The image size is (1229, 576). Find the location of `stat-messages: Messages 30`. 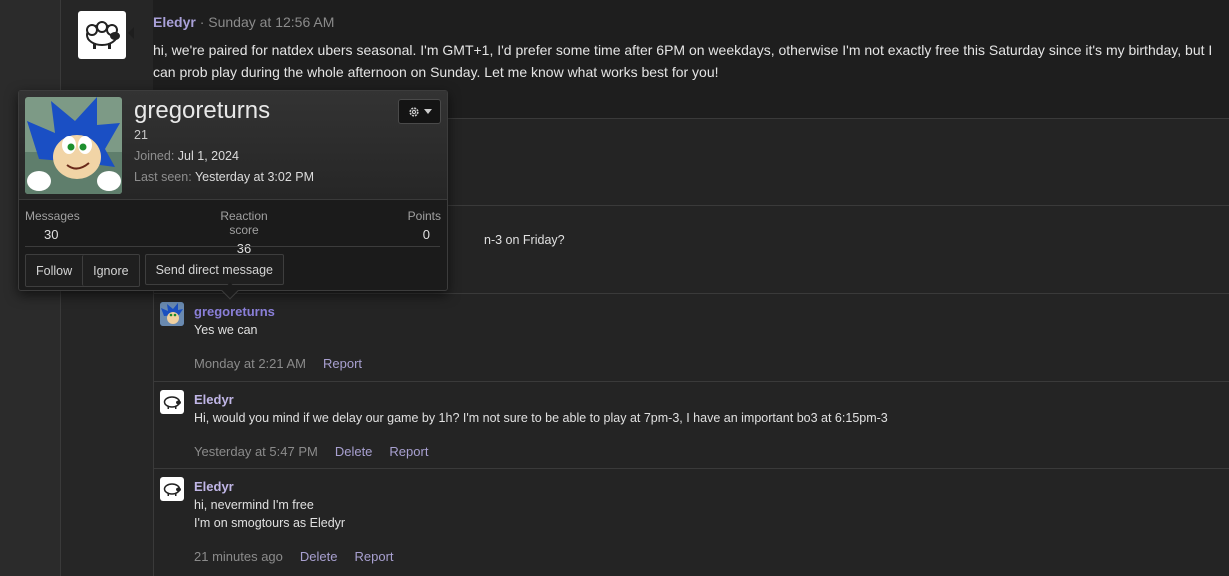

stat-messages: Messages 30 is located at coordinates (52, 225).